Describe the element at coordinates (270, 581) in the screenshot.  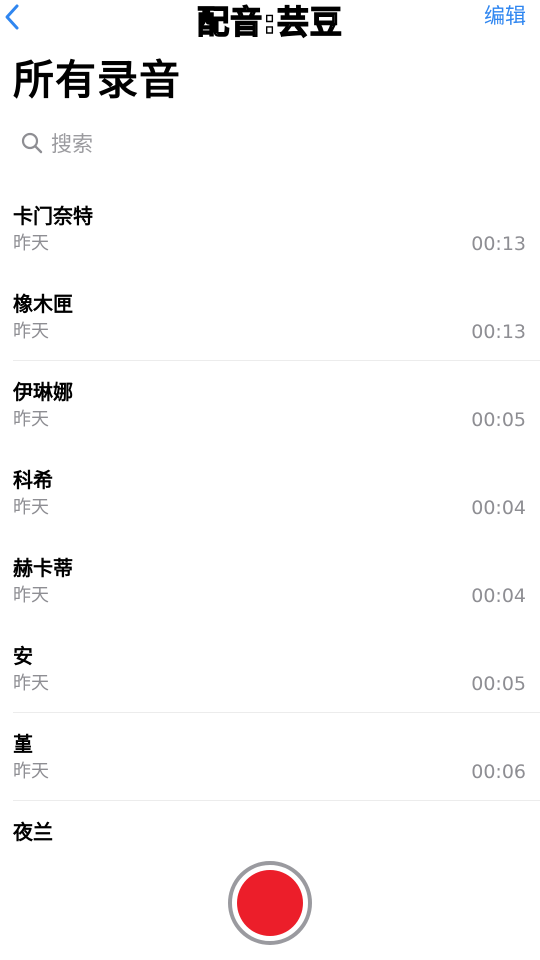
I see `recording-item: 赫卡蒂 昨天 00:04` at that location.